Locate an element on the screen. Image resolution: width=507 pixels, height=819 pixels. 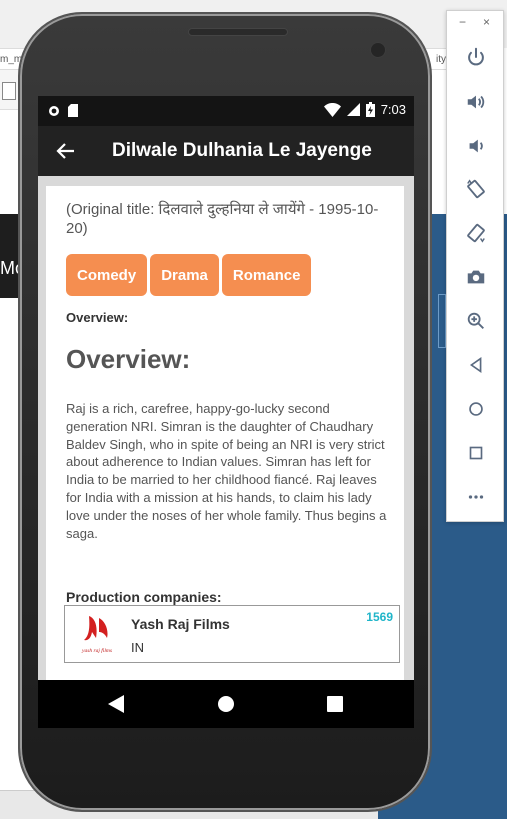
status-bar: 7:03 is located at coordinates (226, 111).